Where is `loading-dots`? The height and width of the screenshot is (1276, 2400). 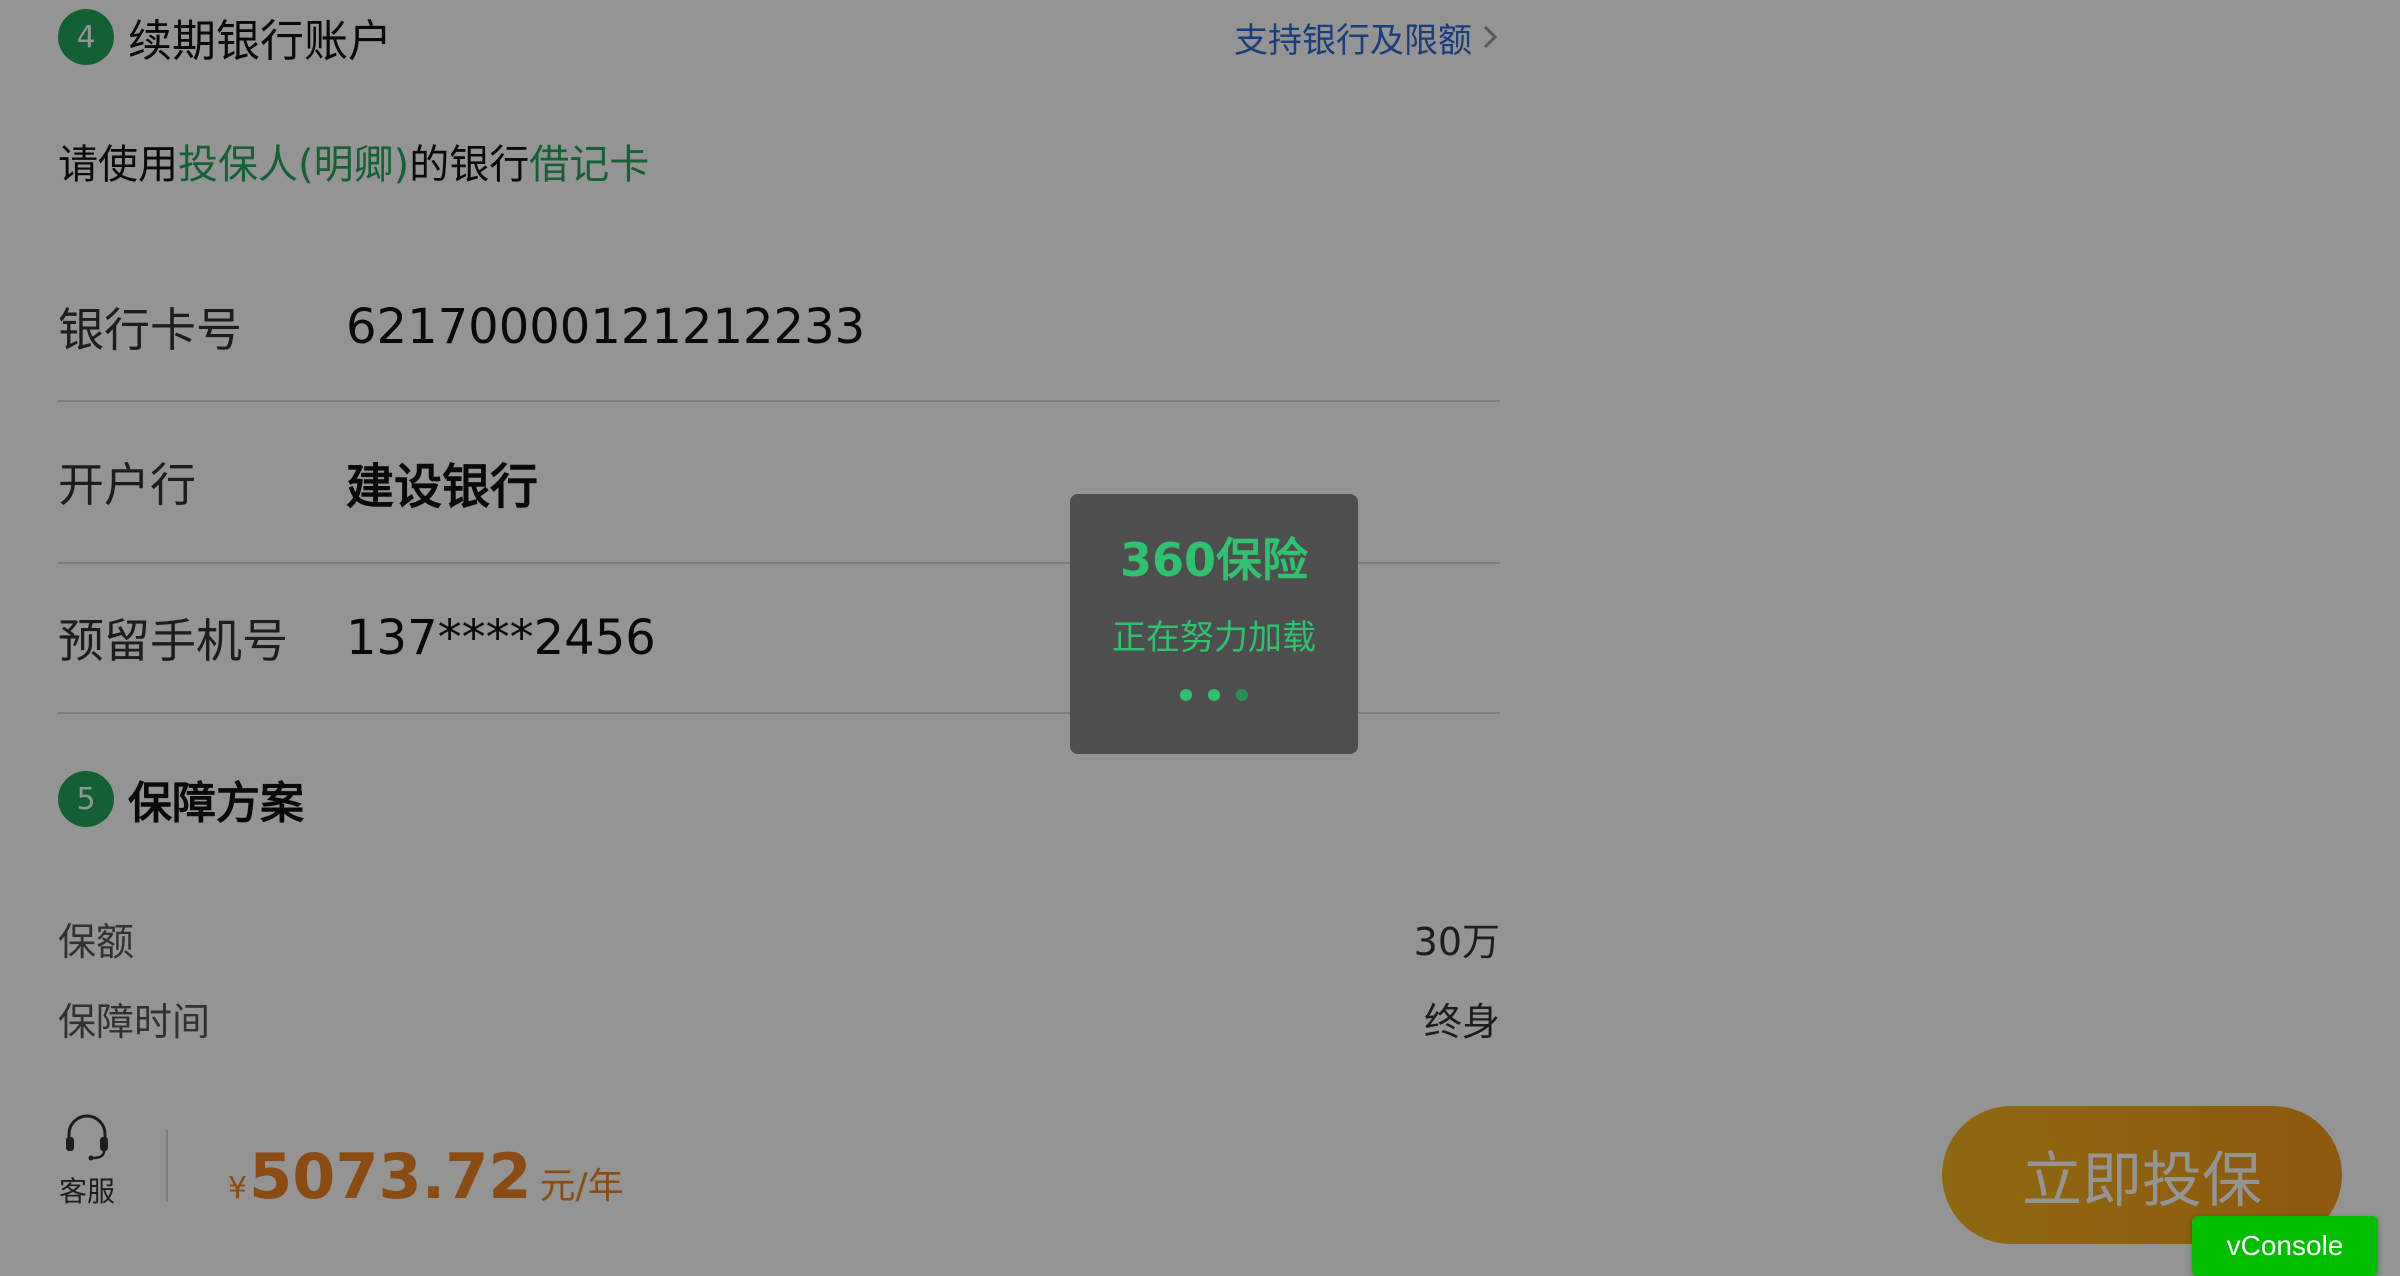
loading-dots is located at coordinates (1214, 695).